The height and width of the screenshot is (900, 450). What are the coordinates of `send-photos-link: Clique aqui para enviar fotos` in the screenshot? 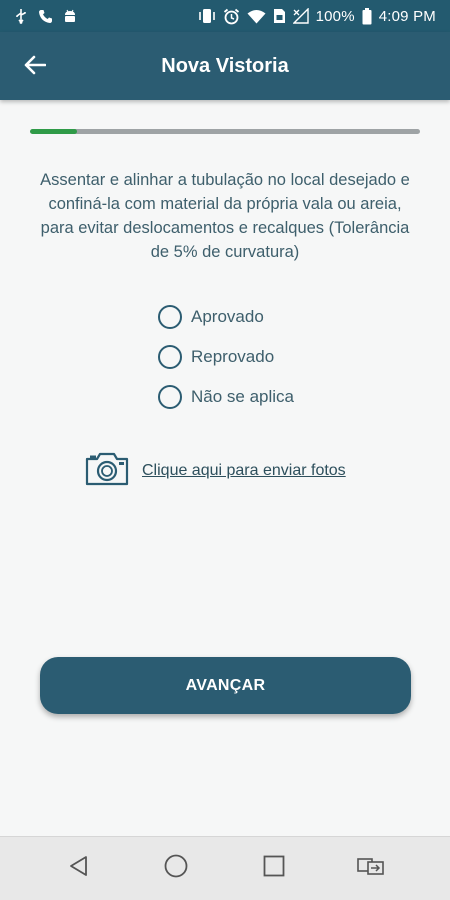 It's located at (215, 471).